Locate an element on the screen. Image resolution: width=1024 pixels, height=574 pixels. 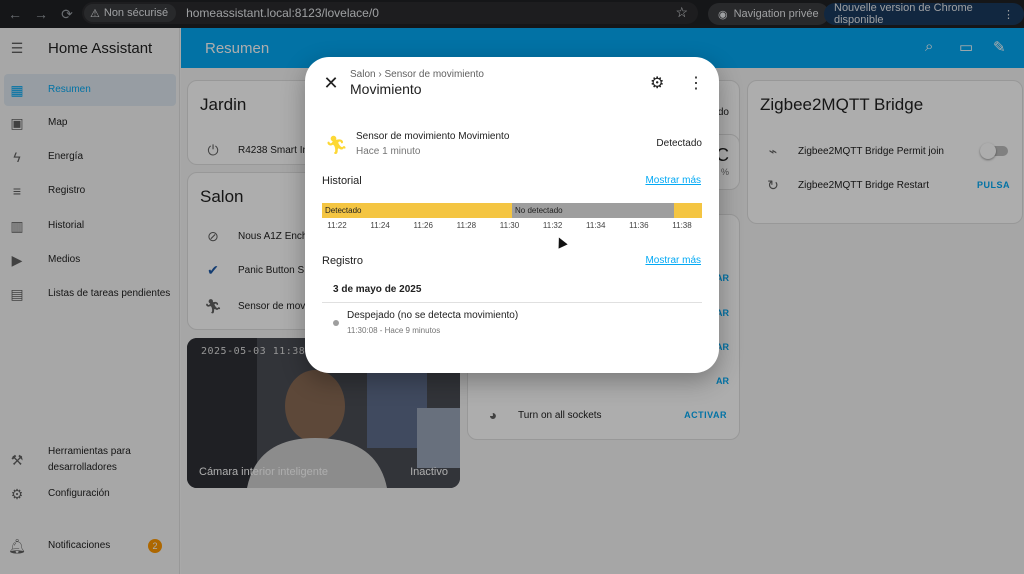
timeline-tick-label: 11:36 is located at coordinates (639, 225).